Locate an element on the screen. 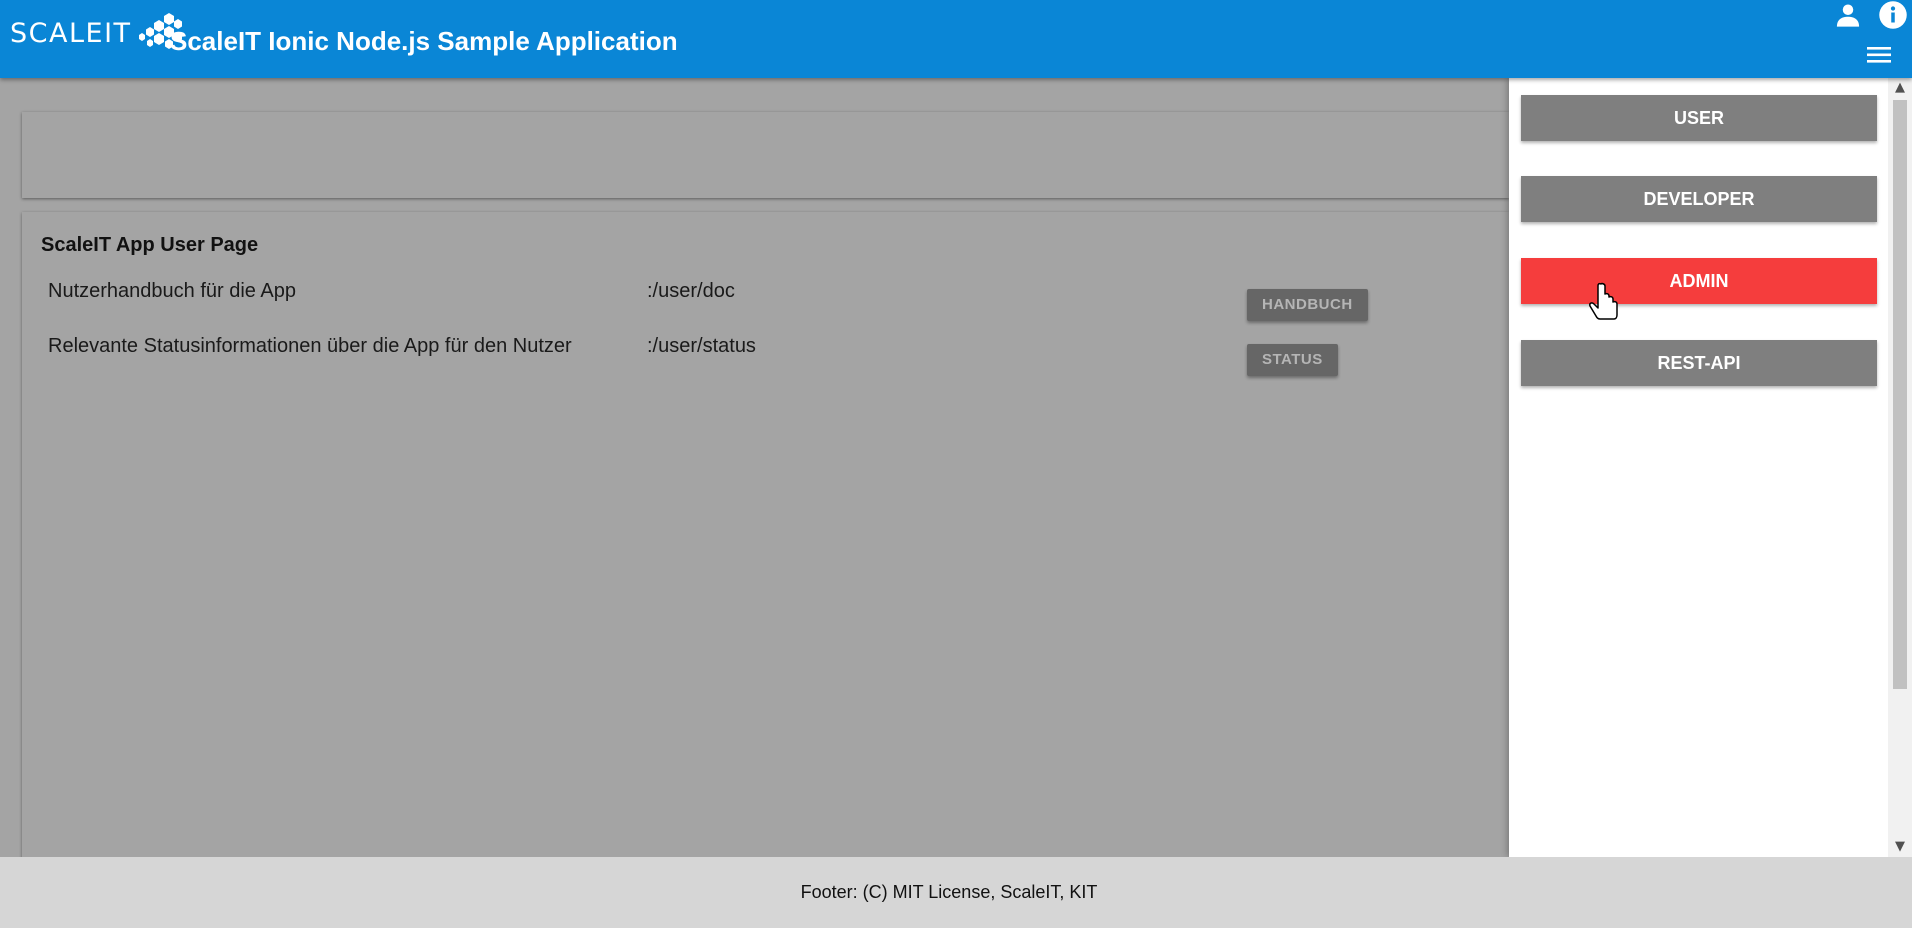 The width and height of the screenshot is (1912, 928). scroll-thumb is located at coordinates (1900, 394).